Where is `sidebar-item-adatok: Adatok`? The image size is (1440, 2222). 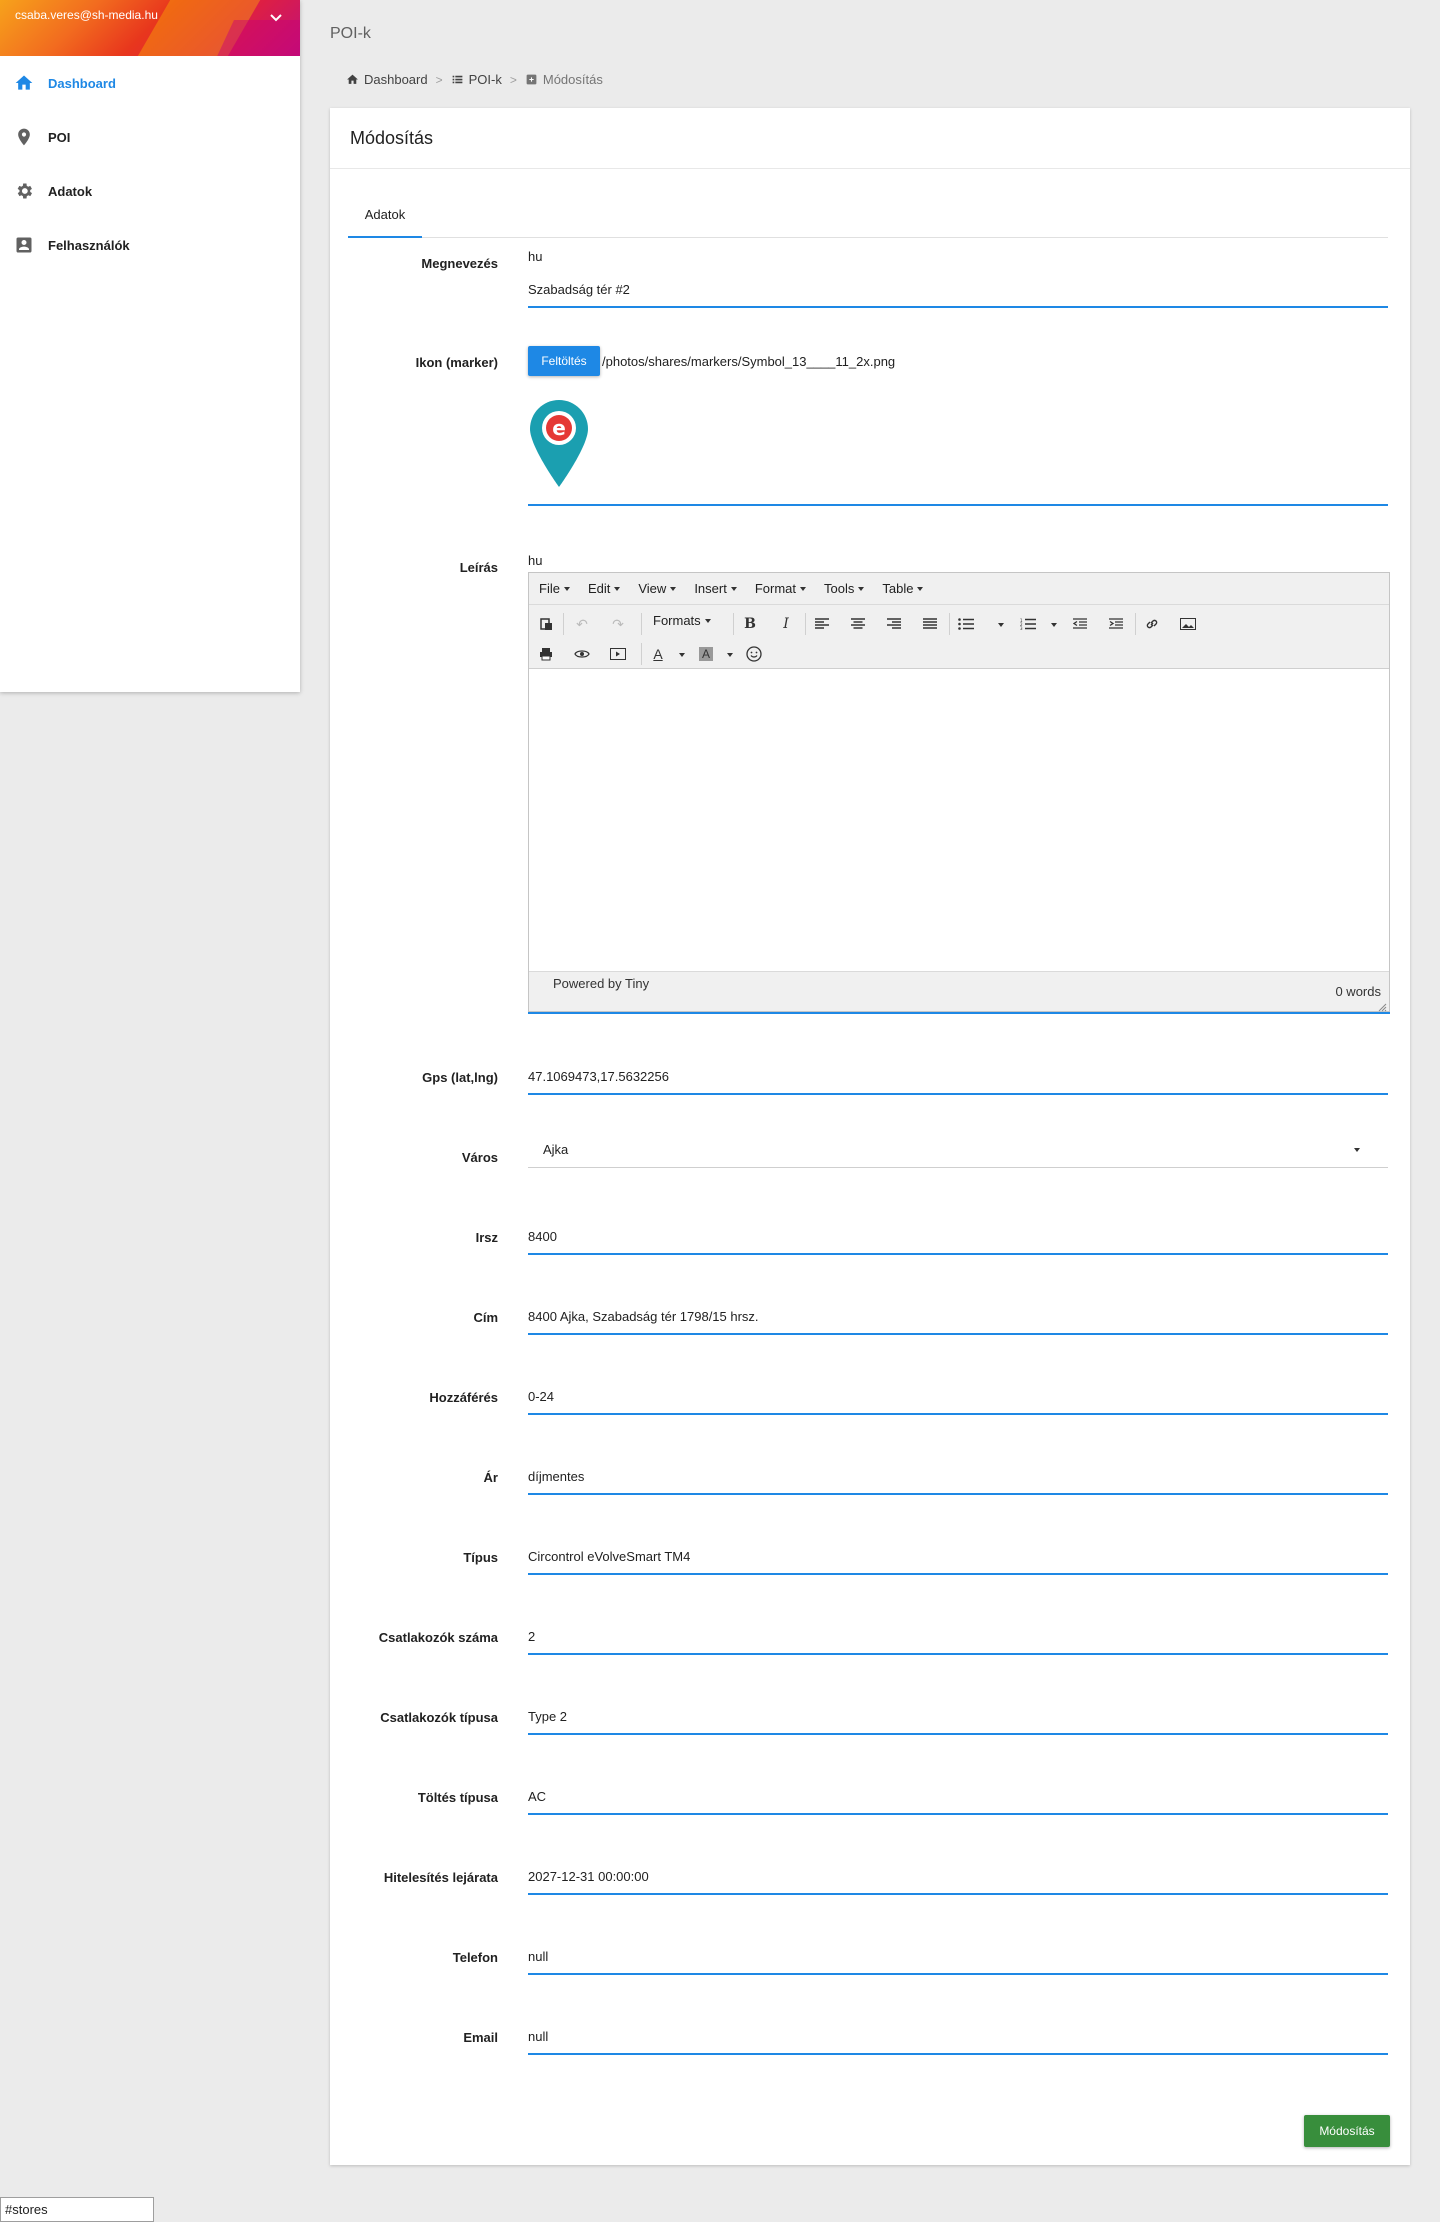 sidebar-item-adatok: Adatok is located at coordinates (150, 191).